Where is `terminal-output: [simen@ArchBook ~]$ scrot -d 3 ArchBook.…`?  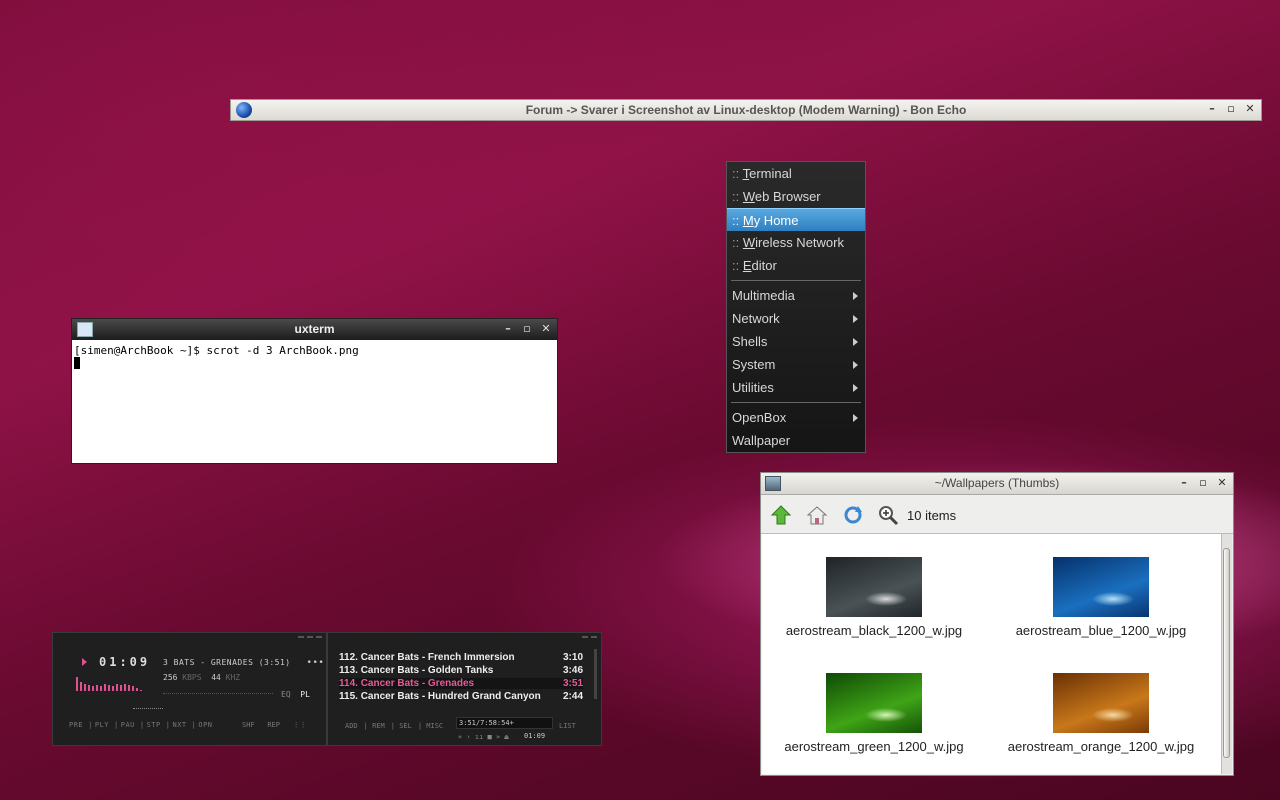 terminal-output: [simen@ArchBook ~]$ scrot -d 3 ArchBook.… is located at coordinates (314, 357).